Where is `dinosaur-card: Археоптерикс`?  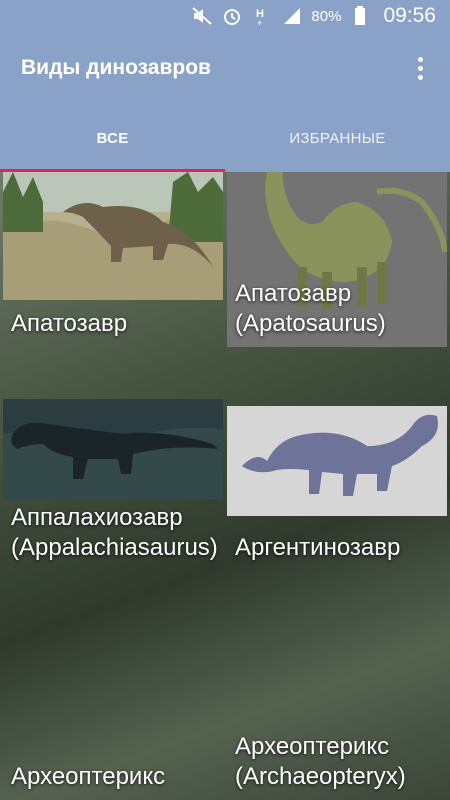
dinosaur-card: Археоптерикс is located at coordinates (113, 687).